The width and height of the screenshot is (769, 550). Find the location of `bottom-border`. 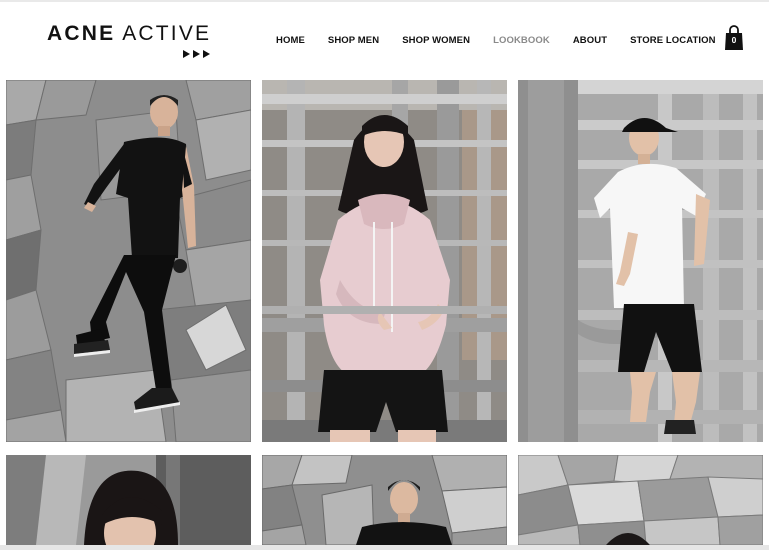

bottom-border is located at coordinates (384, 547).